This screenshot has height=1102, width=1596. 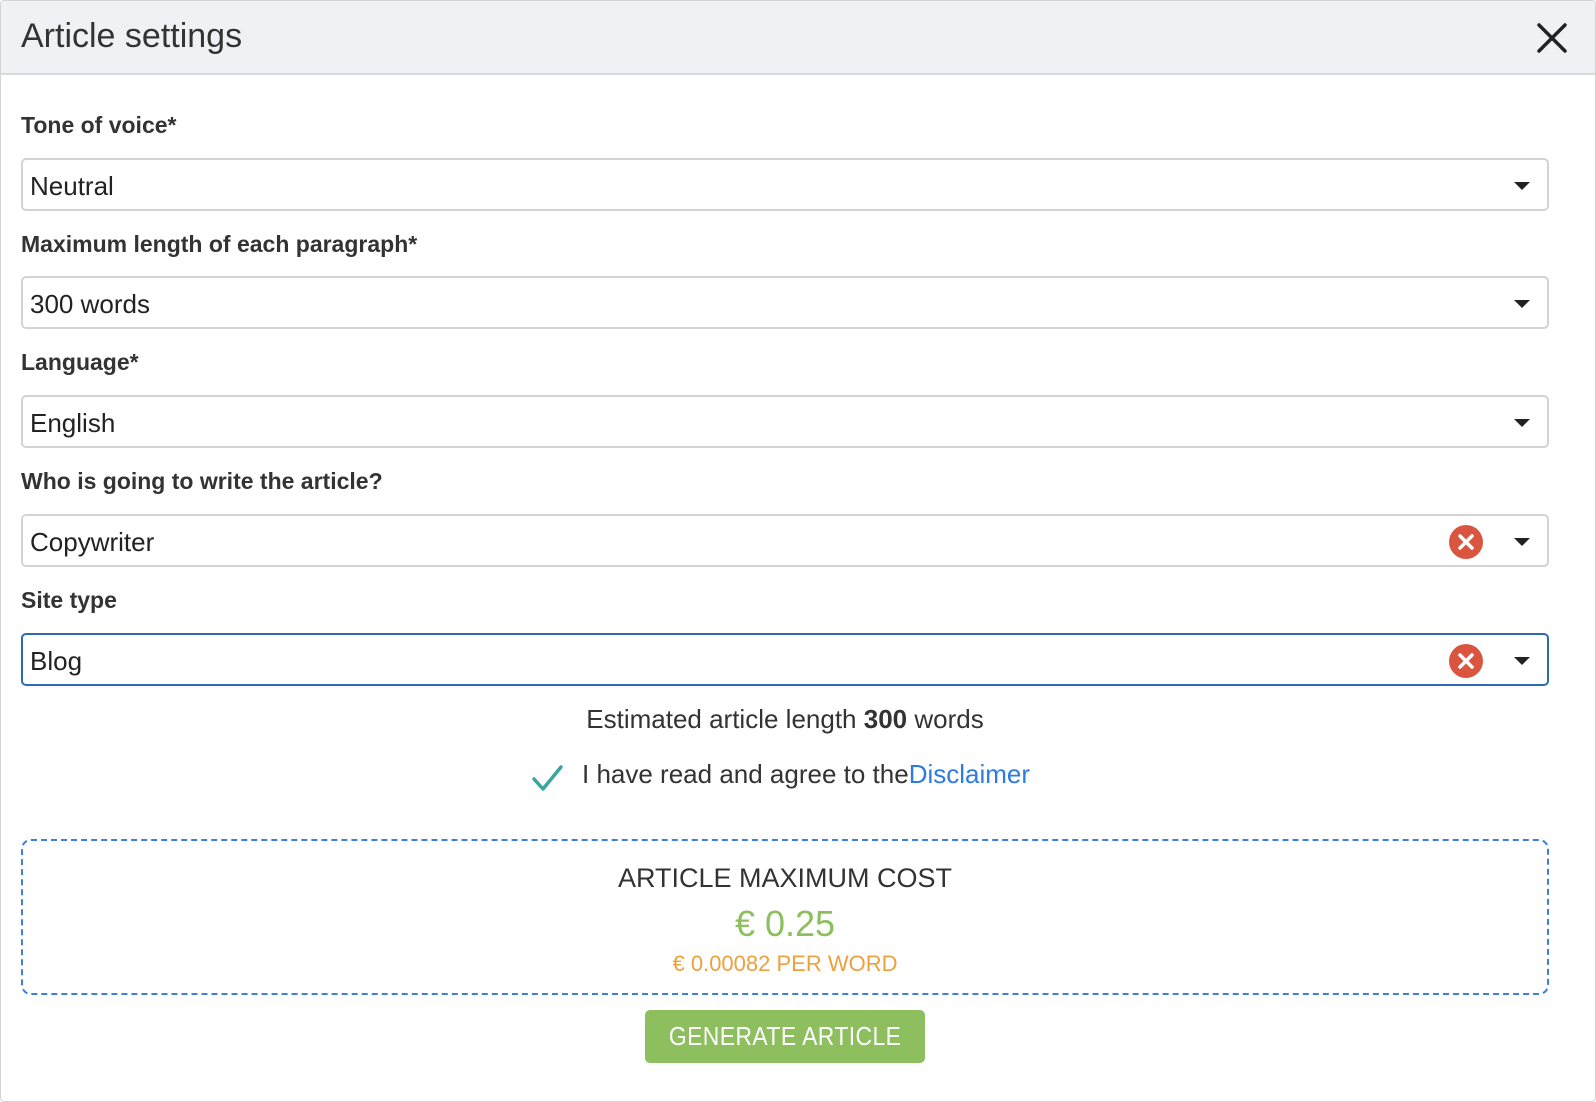 I want to click on language-label: Language*, so click(x=80, y=362).